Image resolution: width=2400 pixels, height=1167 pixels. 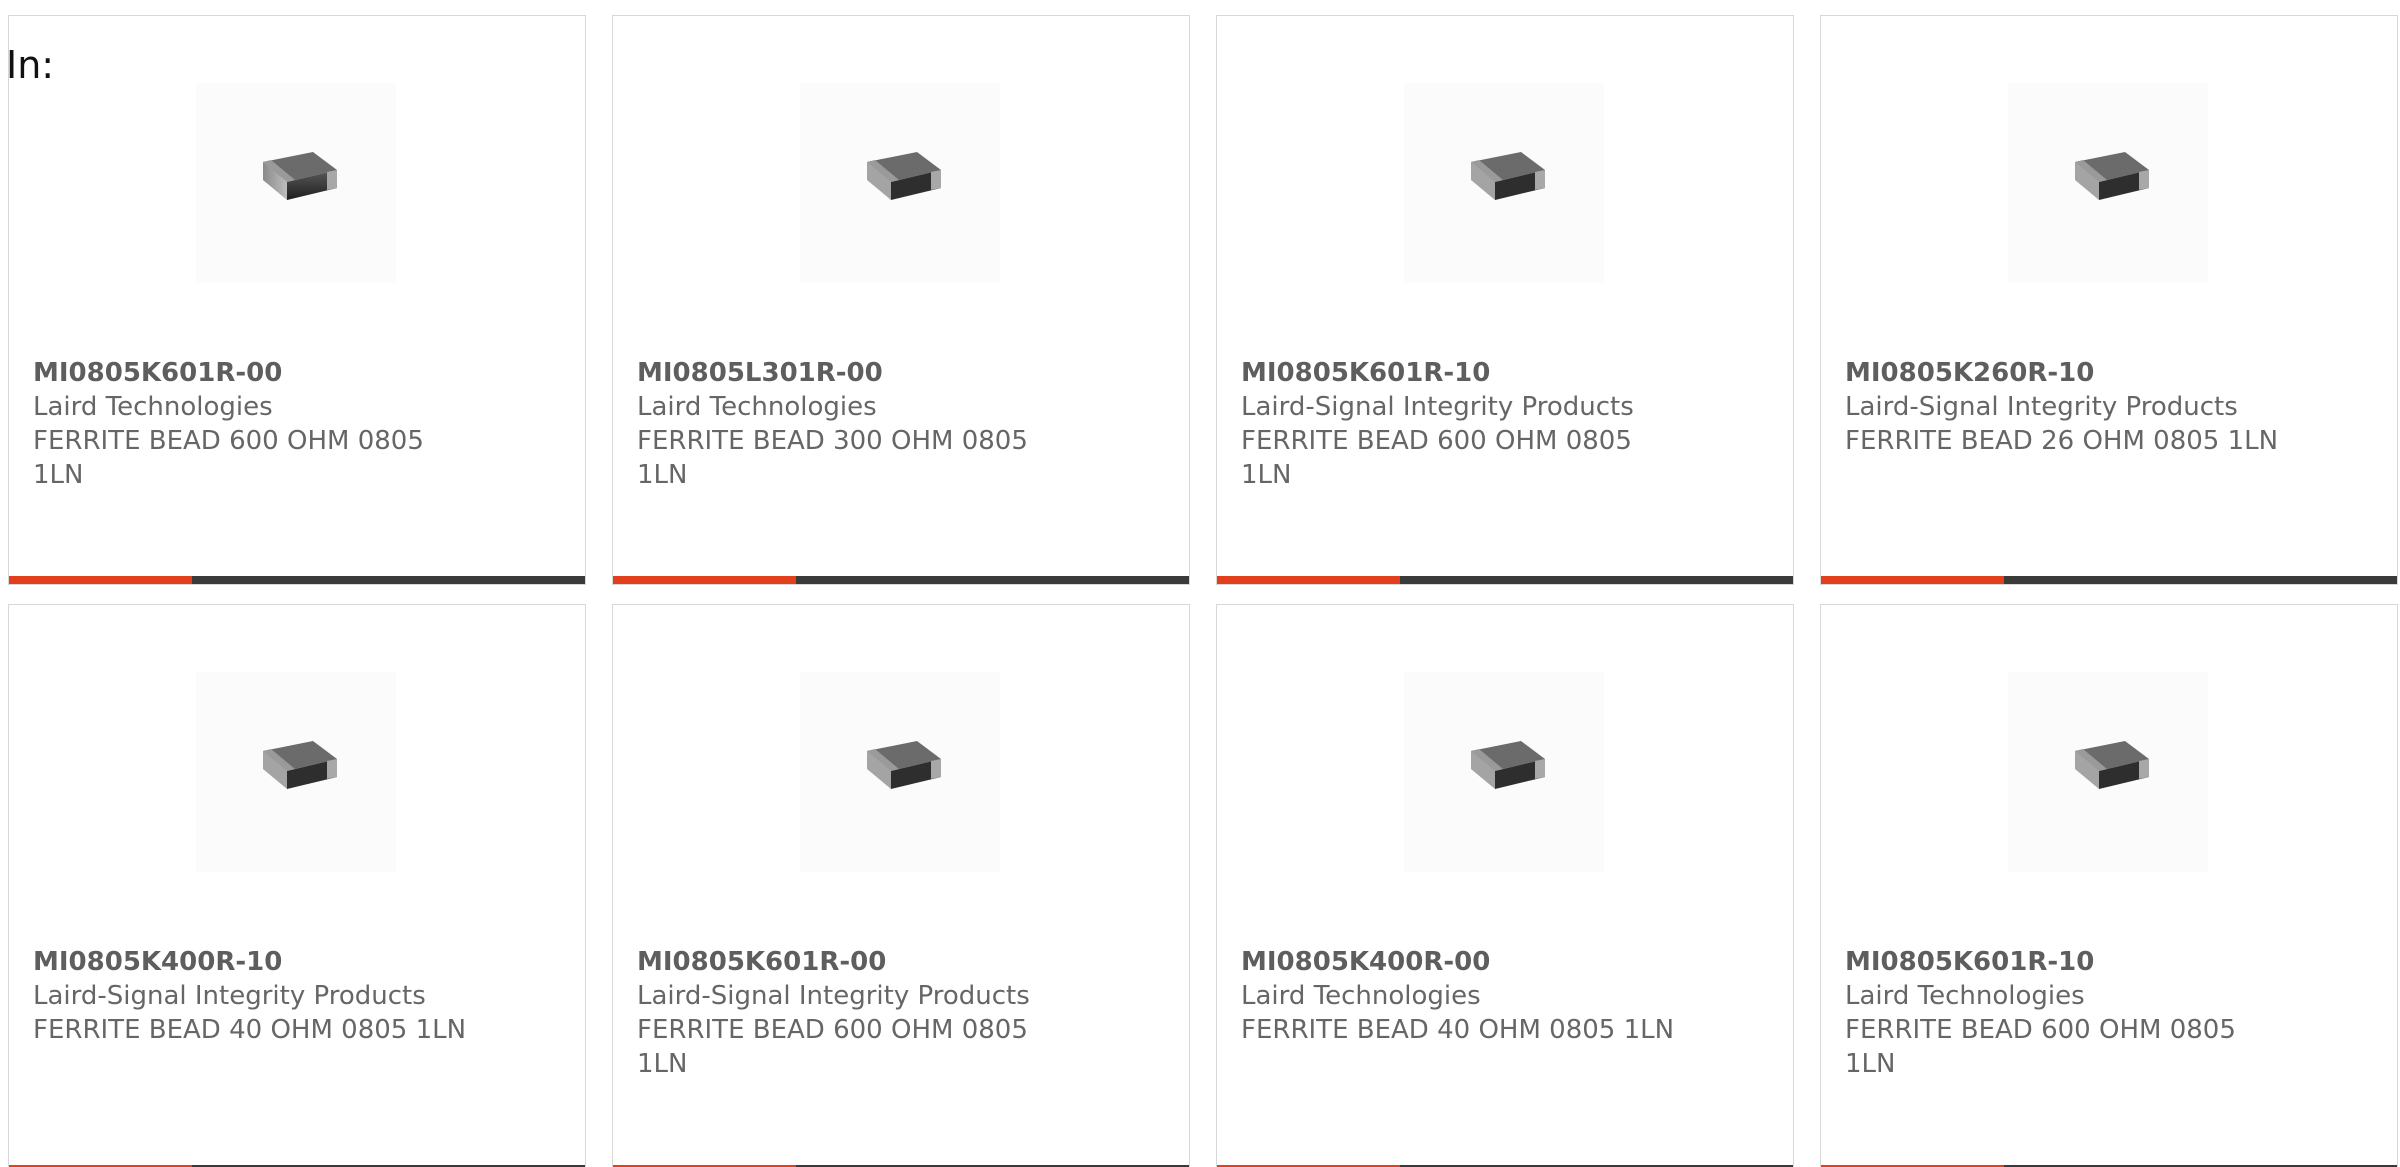 What do you see at coordinates (877, 373) in the screenshot?
I see `part-number-link: MI0805L301R-00` at bounding box center [877, 373].